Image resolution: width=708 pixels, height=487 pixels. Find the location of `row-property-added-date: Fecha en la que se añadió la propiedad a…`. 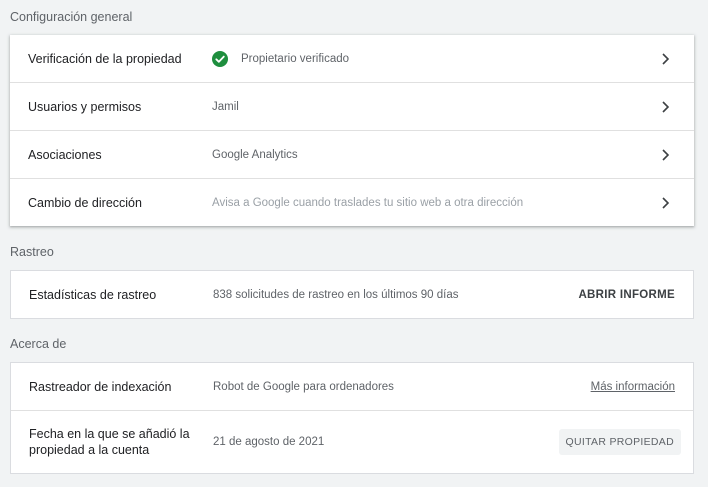

row-property-added-date: Fecha en la que se añadió la propiedad a… is located at coordinates (352, 442).